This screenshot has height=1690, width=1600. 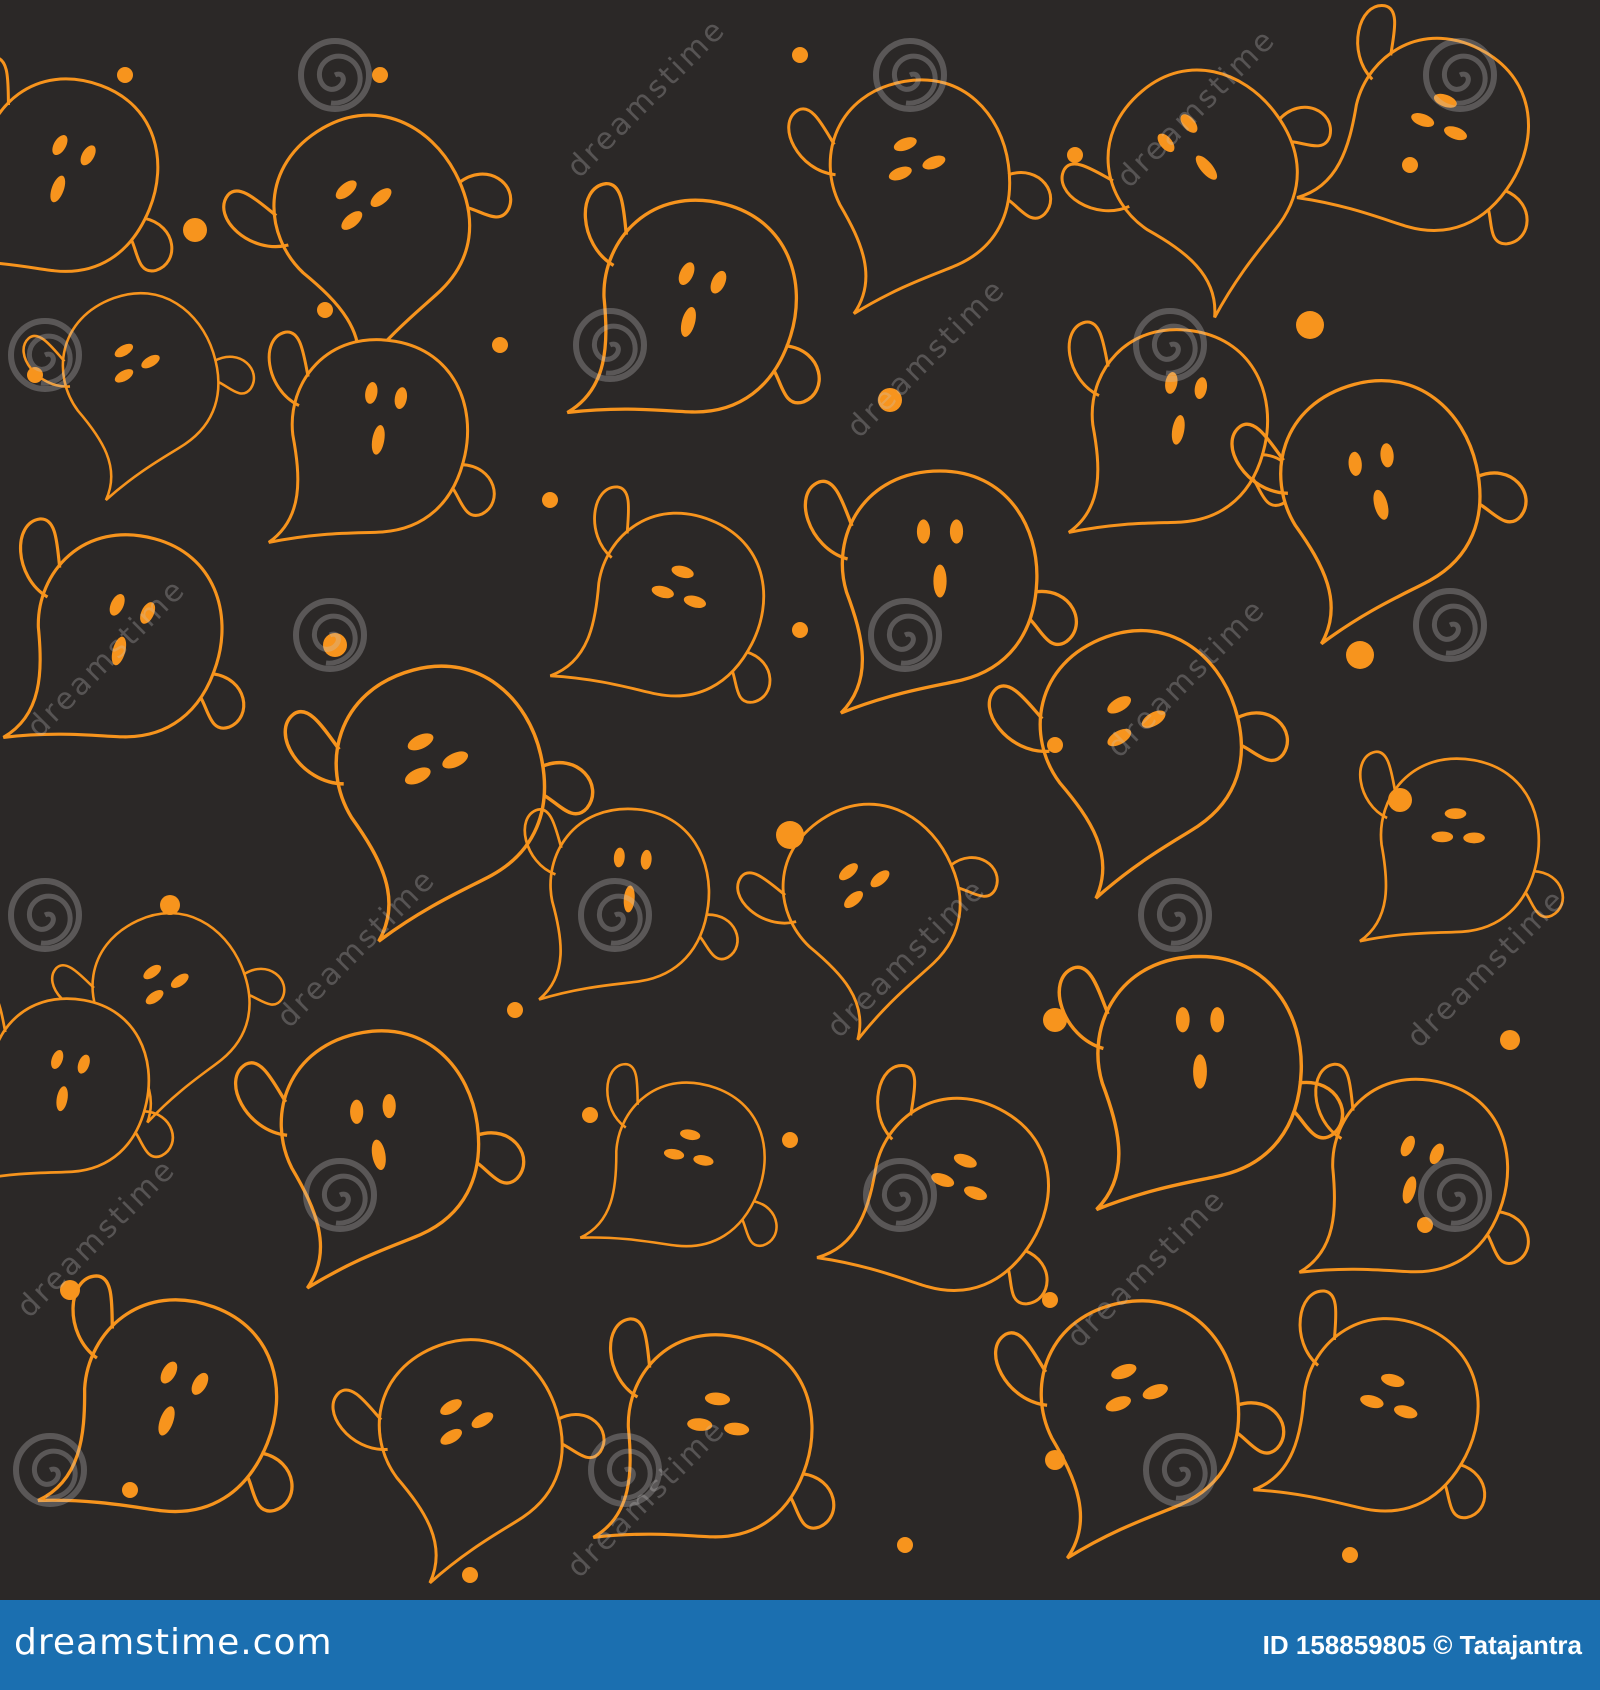 I want to click on footer-credit: ID 158859805 © Tatajantra, so click(x=1422, y=1645).